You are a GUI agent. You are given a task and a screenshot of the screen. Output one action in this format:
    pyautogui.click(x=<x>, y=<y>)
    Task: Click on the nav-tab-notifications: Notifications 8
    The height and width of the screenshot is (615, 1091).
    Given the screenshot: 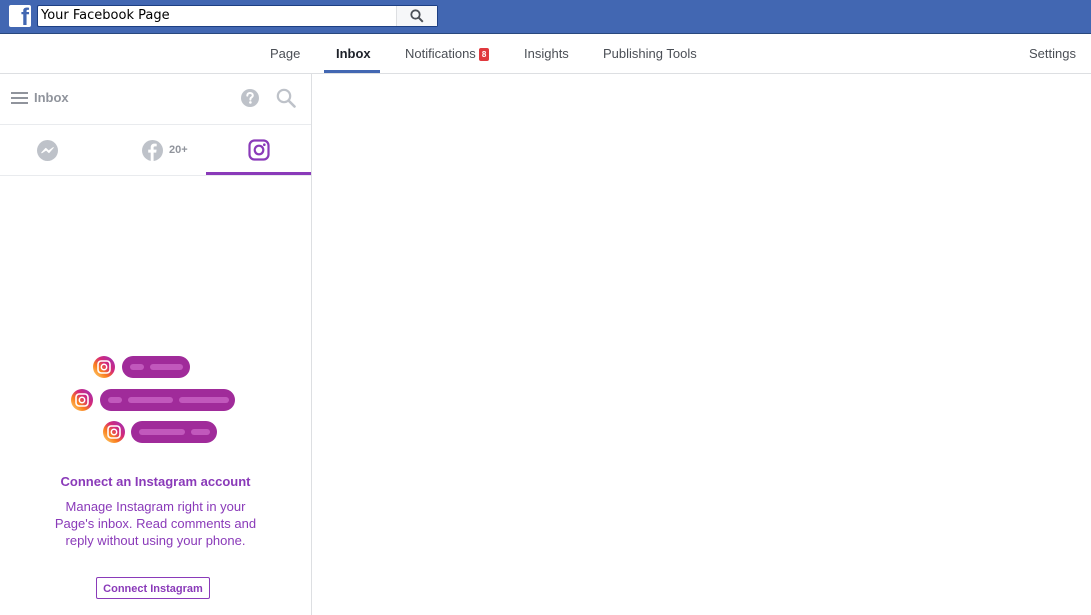 What is the action you would take?
    pyautogui.click(x=447, y=54)
    